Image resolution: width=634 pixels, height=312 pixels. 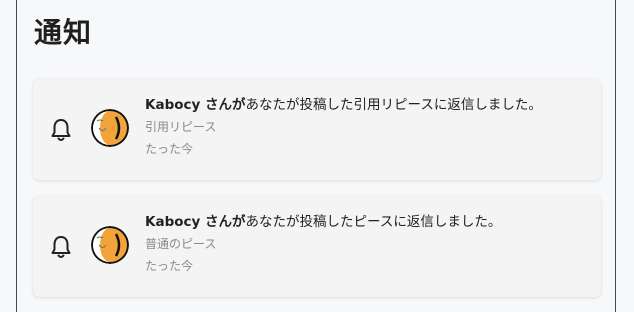 I want to click on notification-message: Kabocy さんがあなたが投稿したピースに返信しました。, so click(x=370, y=222).